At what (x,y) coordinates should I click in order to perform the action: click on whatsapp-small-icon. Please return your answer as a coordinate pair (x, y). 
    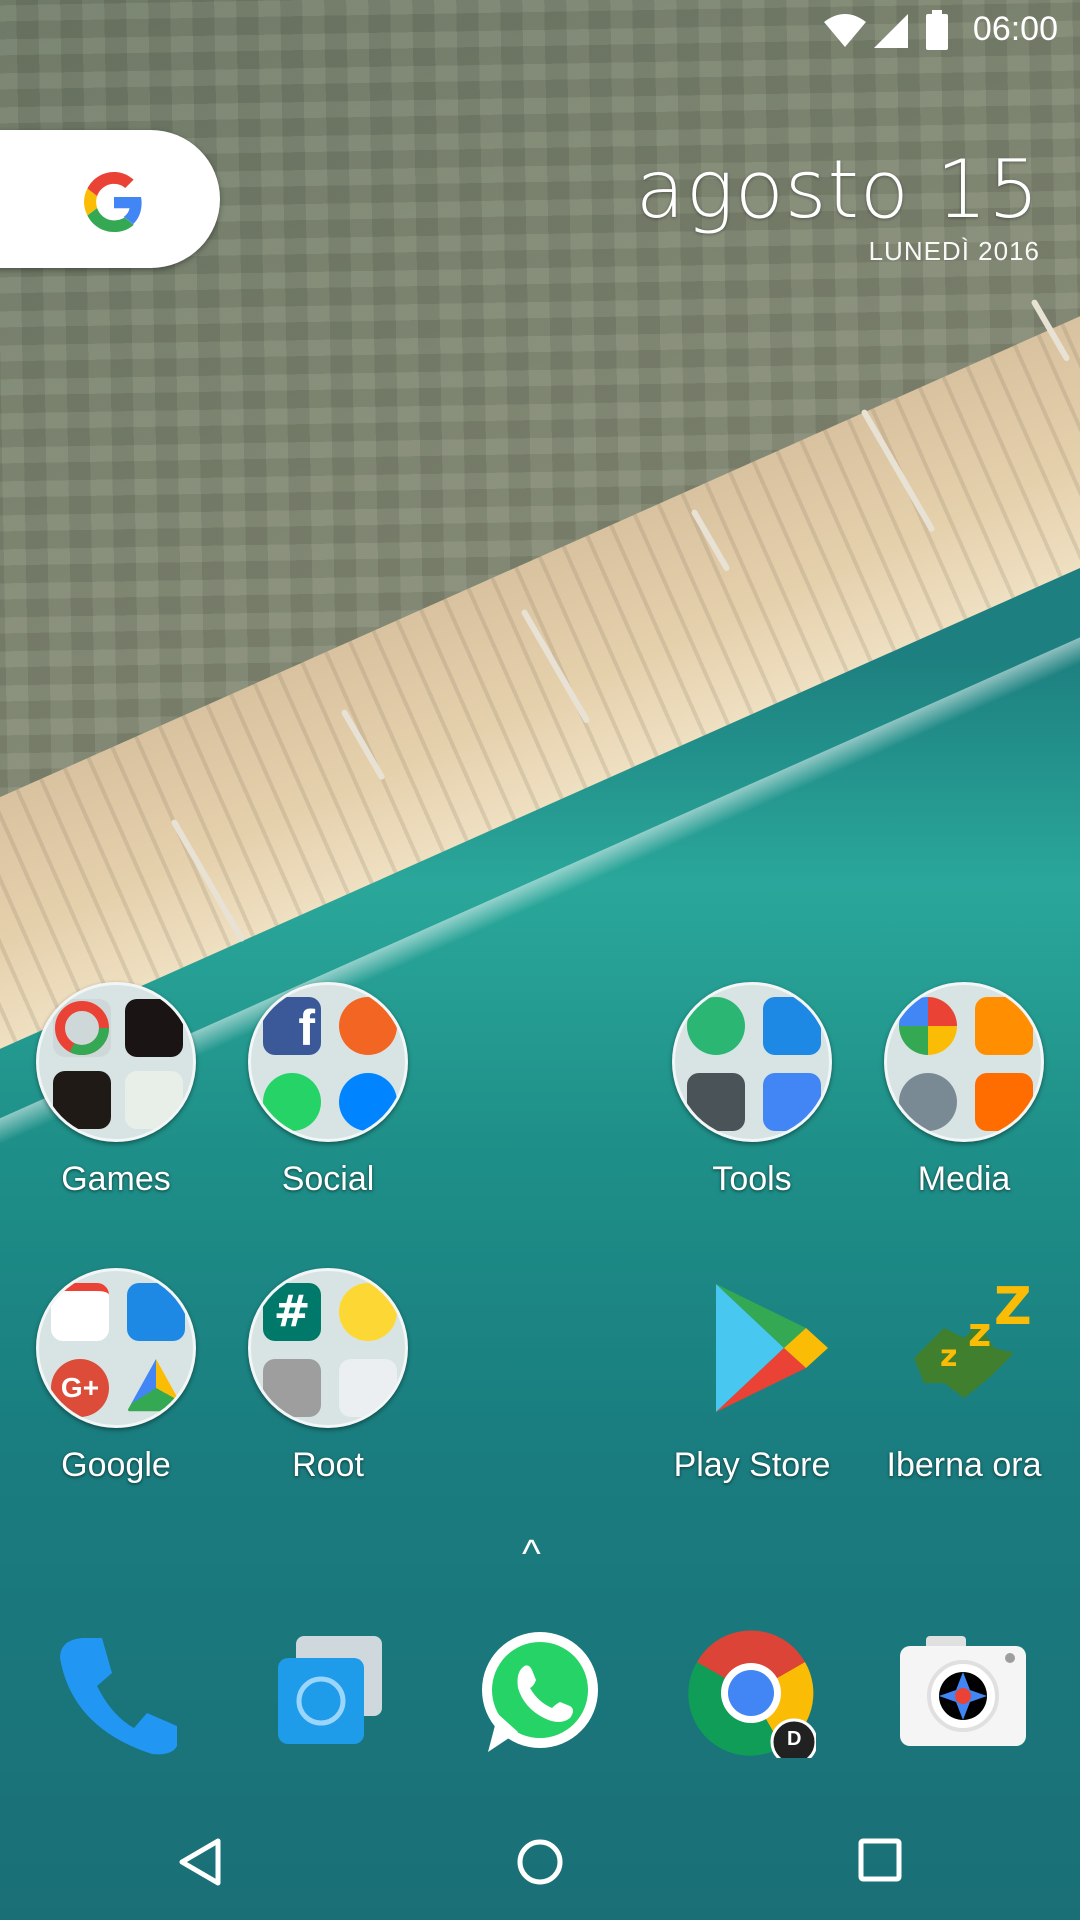
    Looking at the image, I should click on (292, 1102).